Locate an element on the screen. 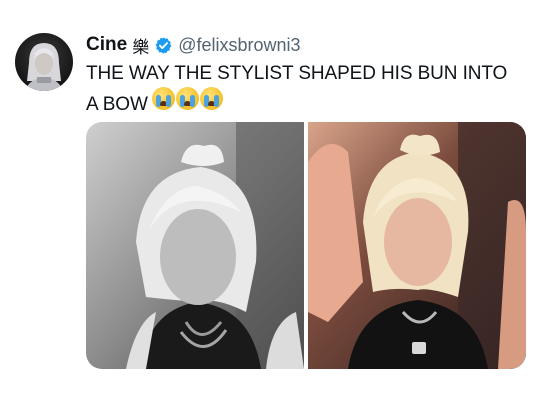 This screenshot has height=406, width=540. author-handle: @felixsbrowni3 is located at coordinates (239, 45).